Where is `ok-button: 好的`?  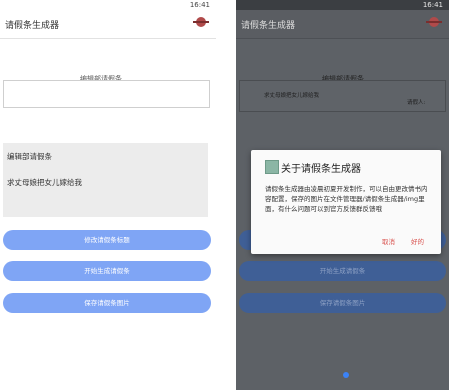
ok-button: 好的 is located at coordinates (417, 241).